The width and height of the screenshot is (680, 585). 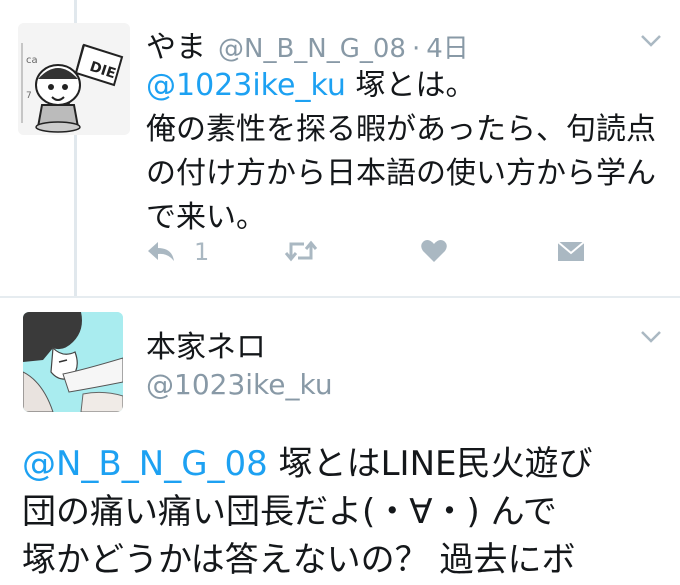 I want to click on avatar-illustration: ca 7 DIE, so click(x=74, y=79).